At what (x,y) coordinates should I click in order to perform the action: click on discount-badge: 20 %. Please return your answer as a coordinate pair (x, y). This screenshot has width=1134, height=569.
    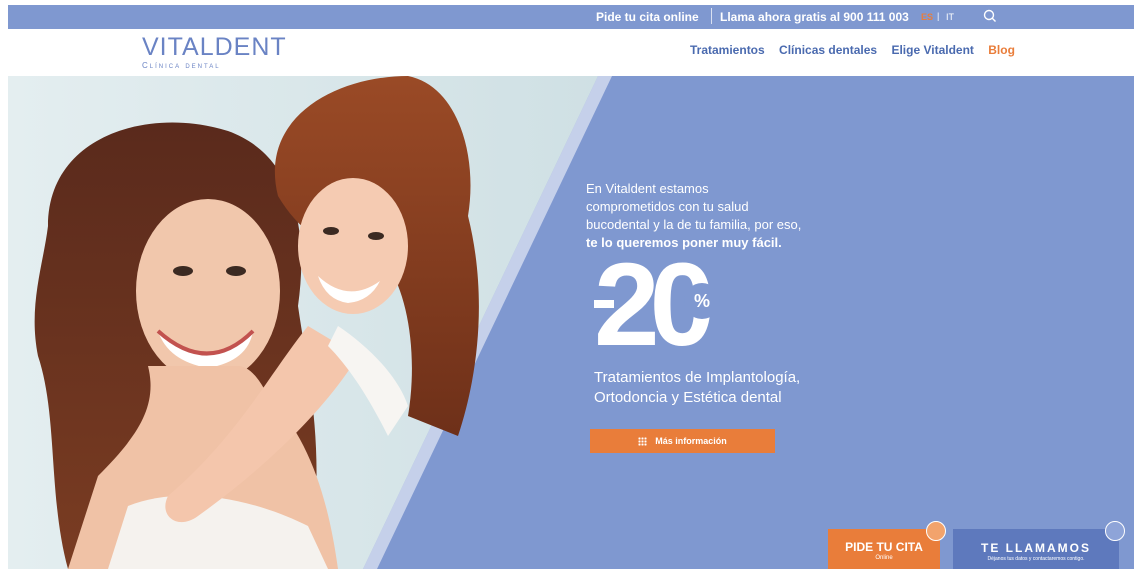
    Looking at the image, I should click on (674, 305).